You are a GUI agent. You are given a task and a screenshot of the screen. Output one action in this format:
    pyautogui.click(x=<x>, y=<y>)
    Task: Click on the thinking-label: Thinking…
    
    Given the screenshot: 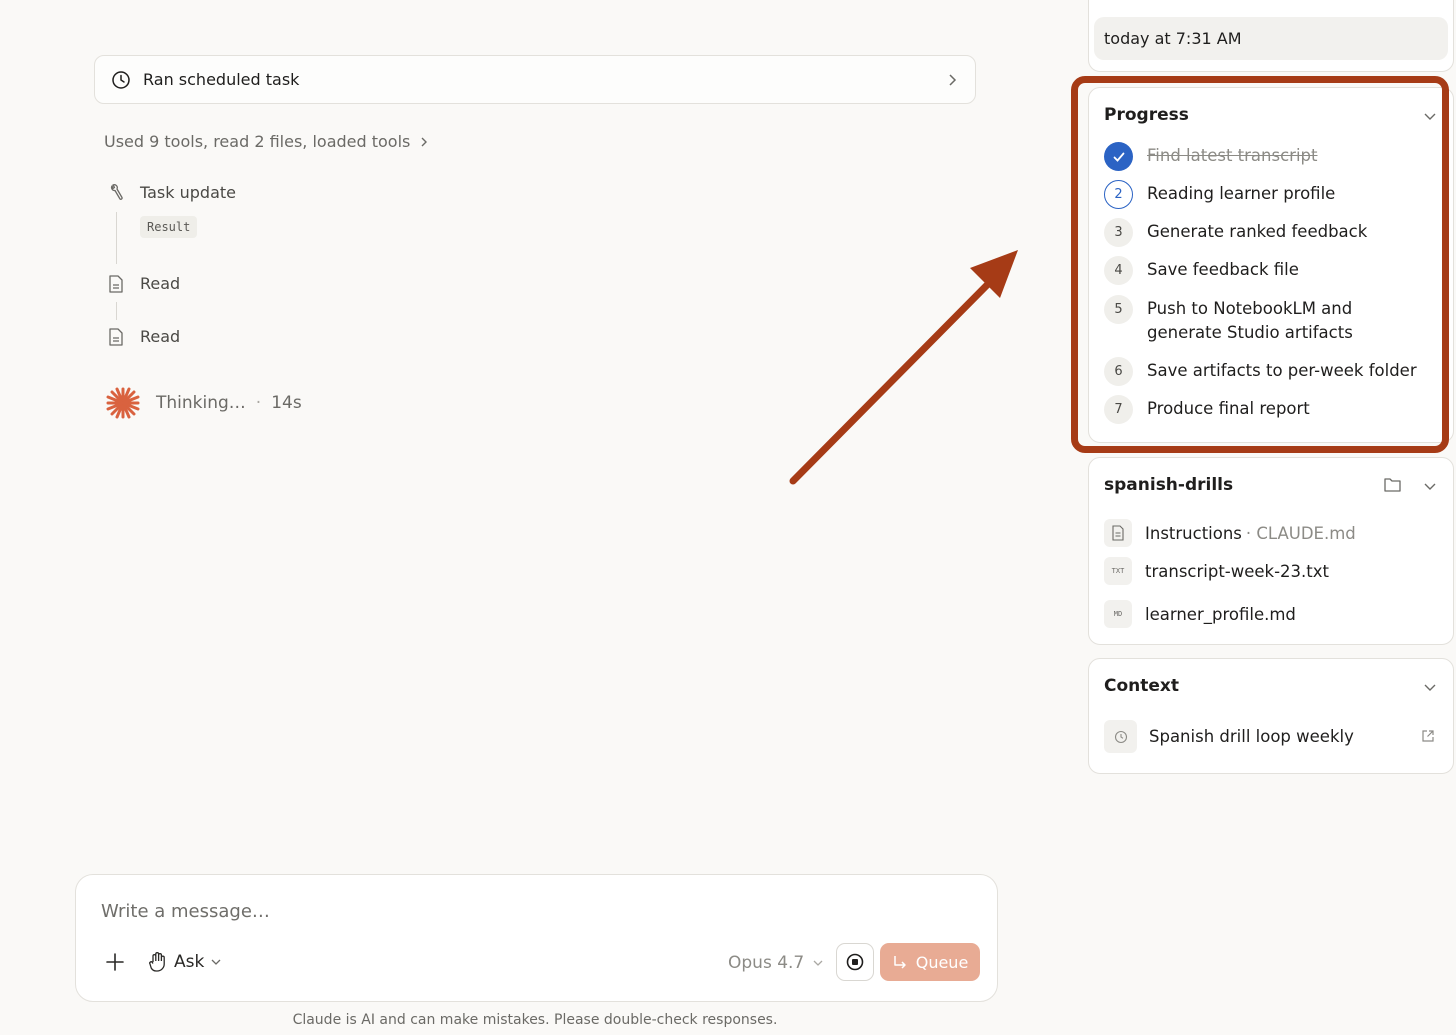 What is the action you would take?
    pyautogui.click(x=201, y=403)
    